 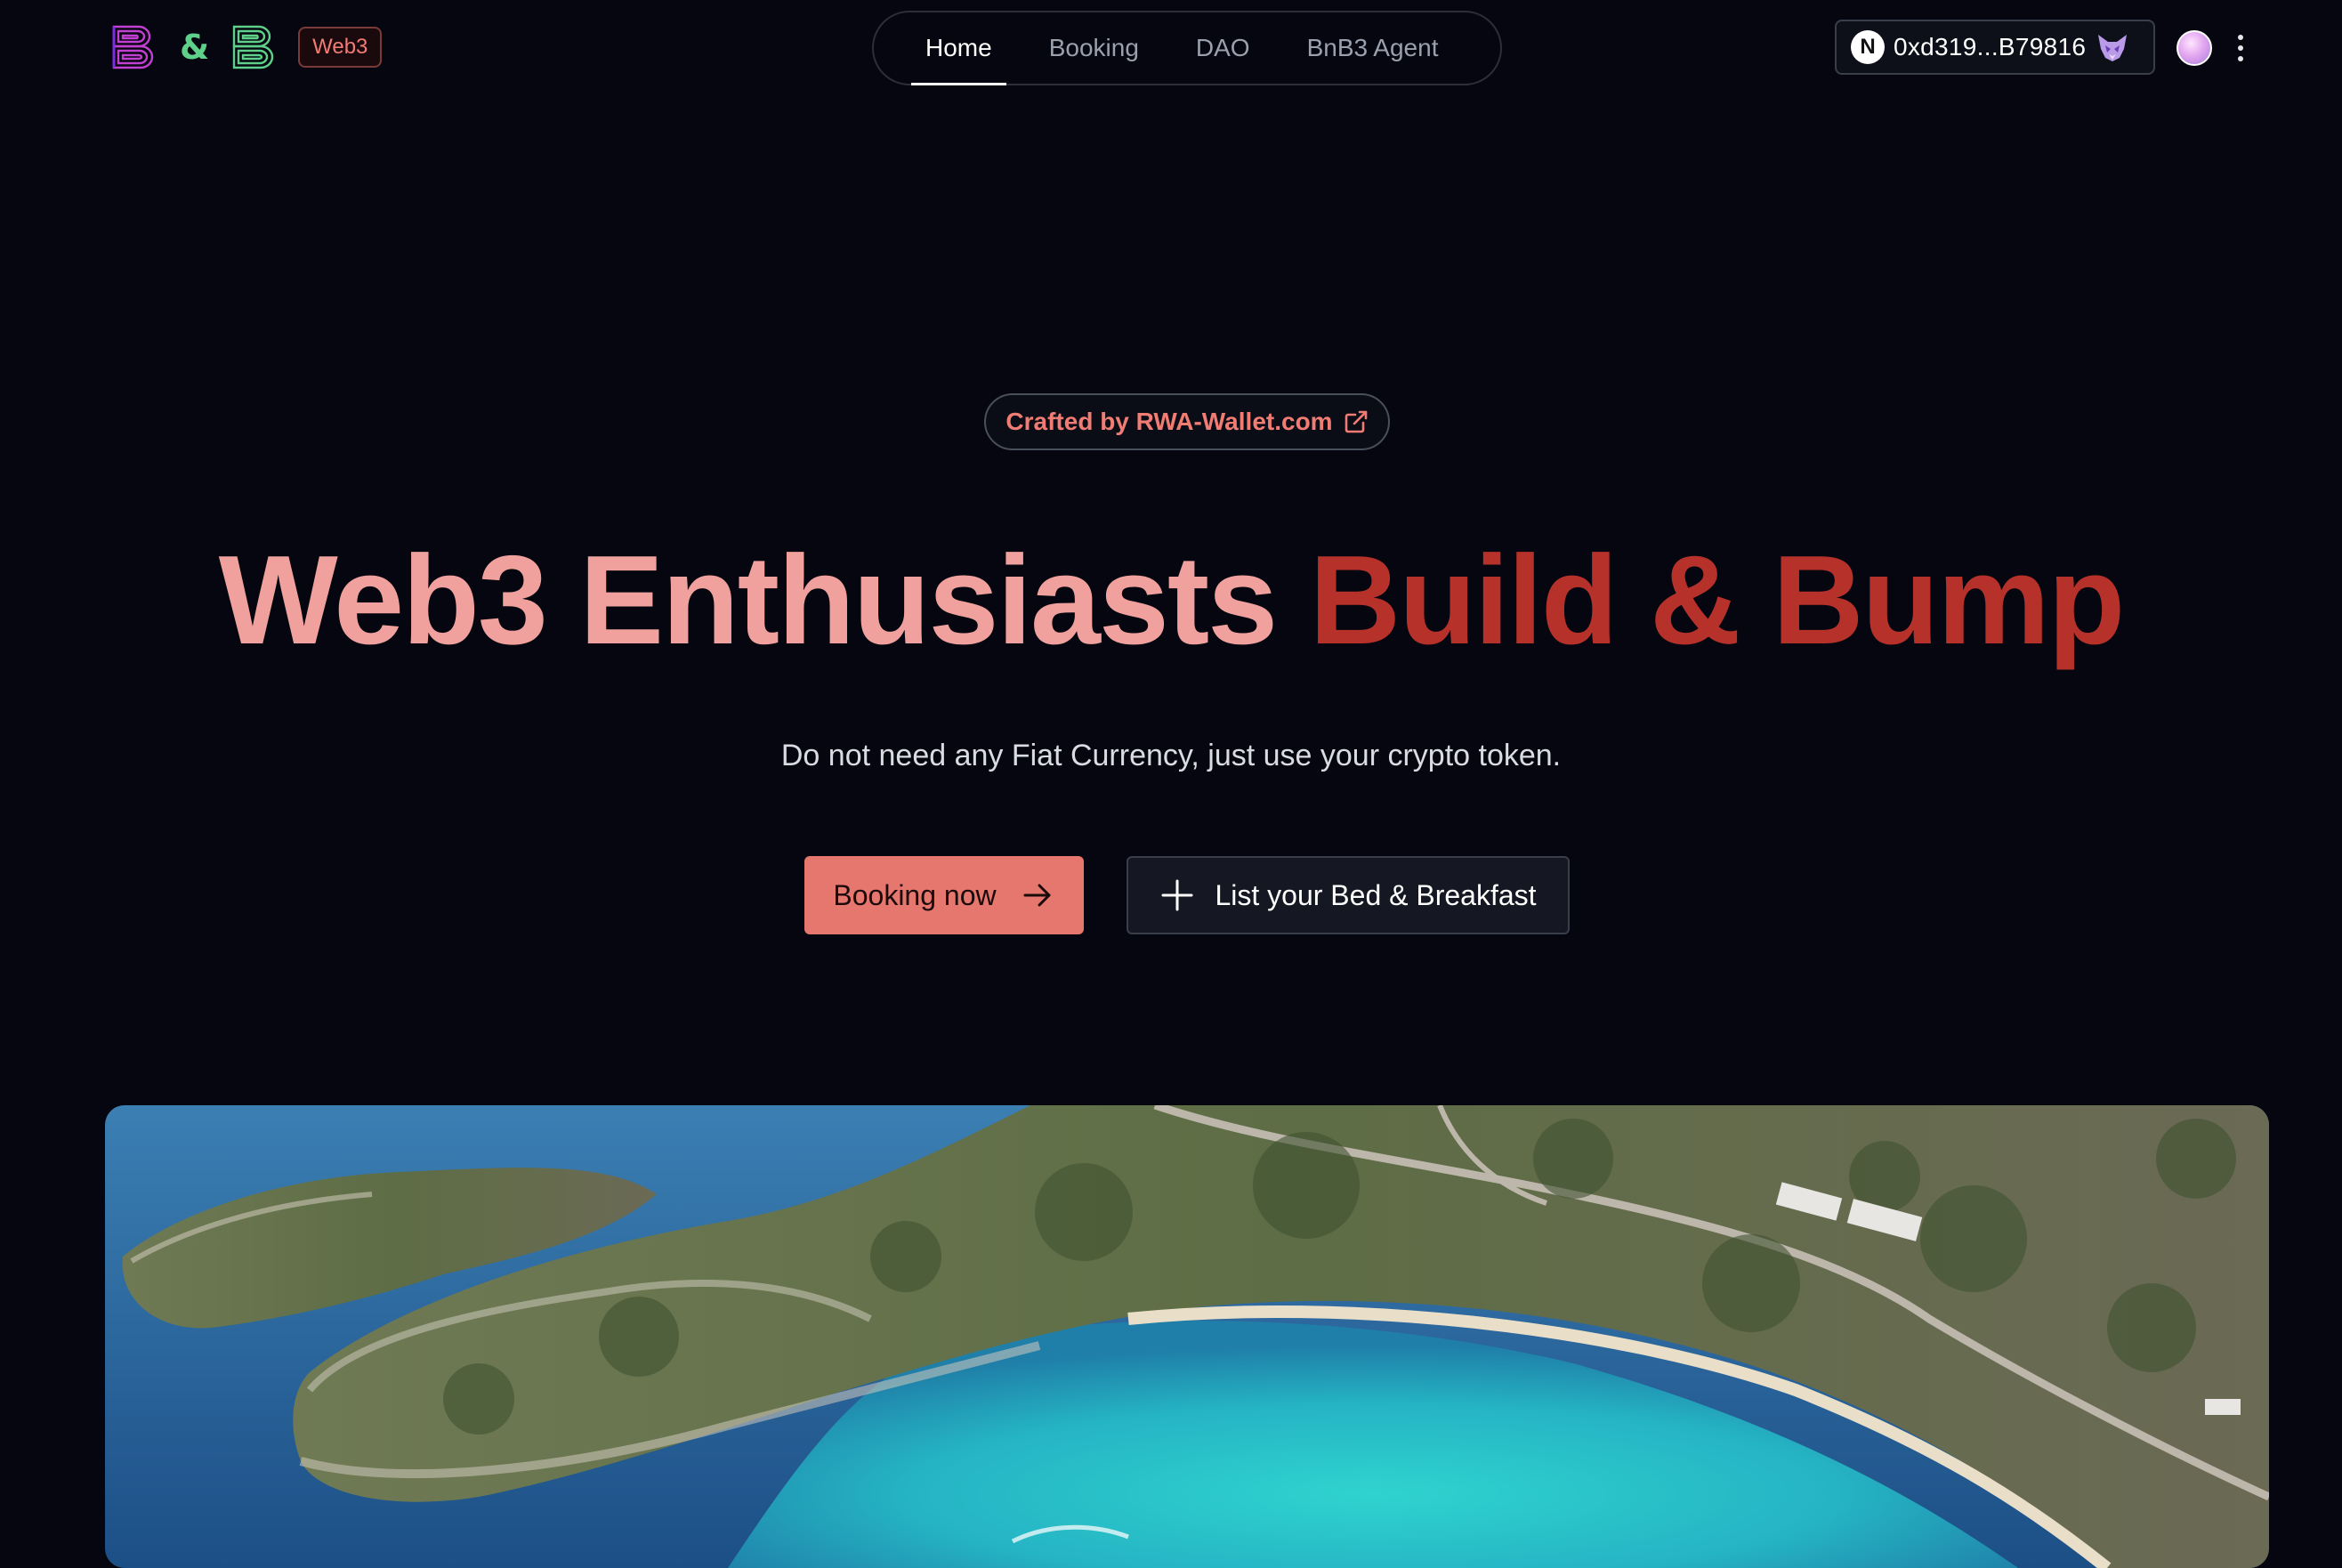 I want to click on crafted-by-label: Crafted by RWA-Wallet.com, so click(x=1169, y=421).